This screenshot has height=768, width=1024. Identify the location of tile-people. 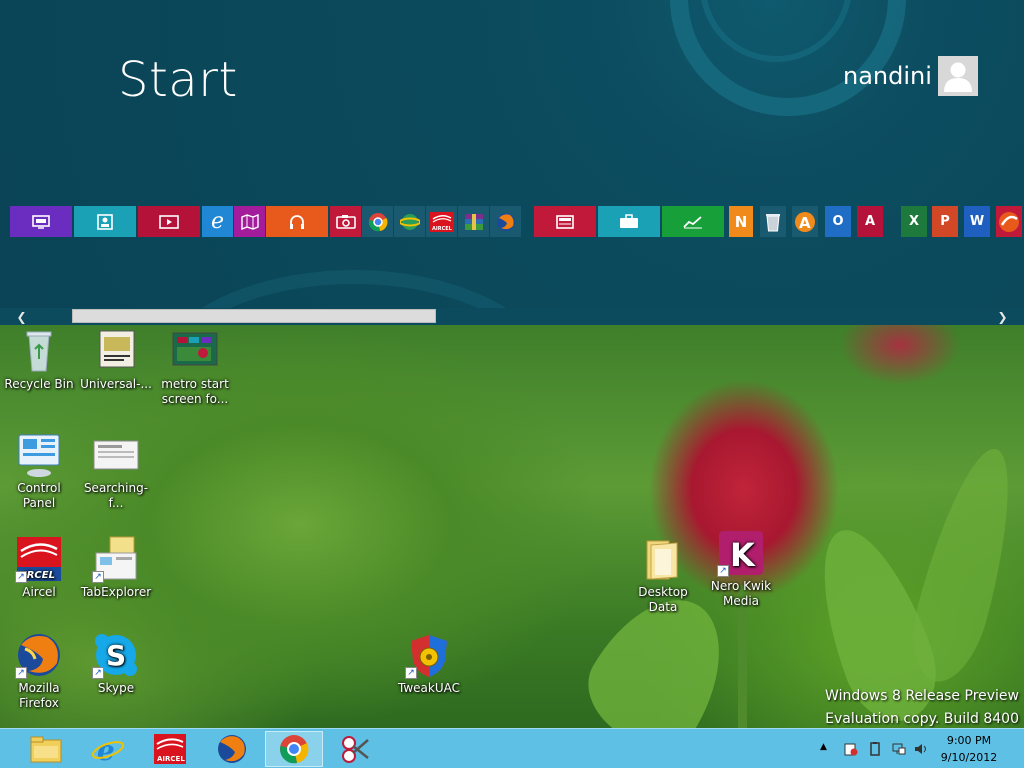
(105, 221).